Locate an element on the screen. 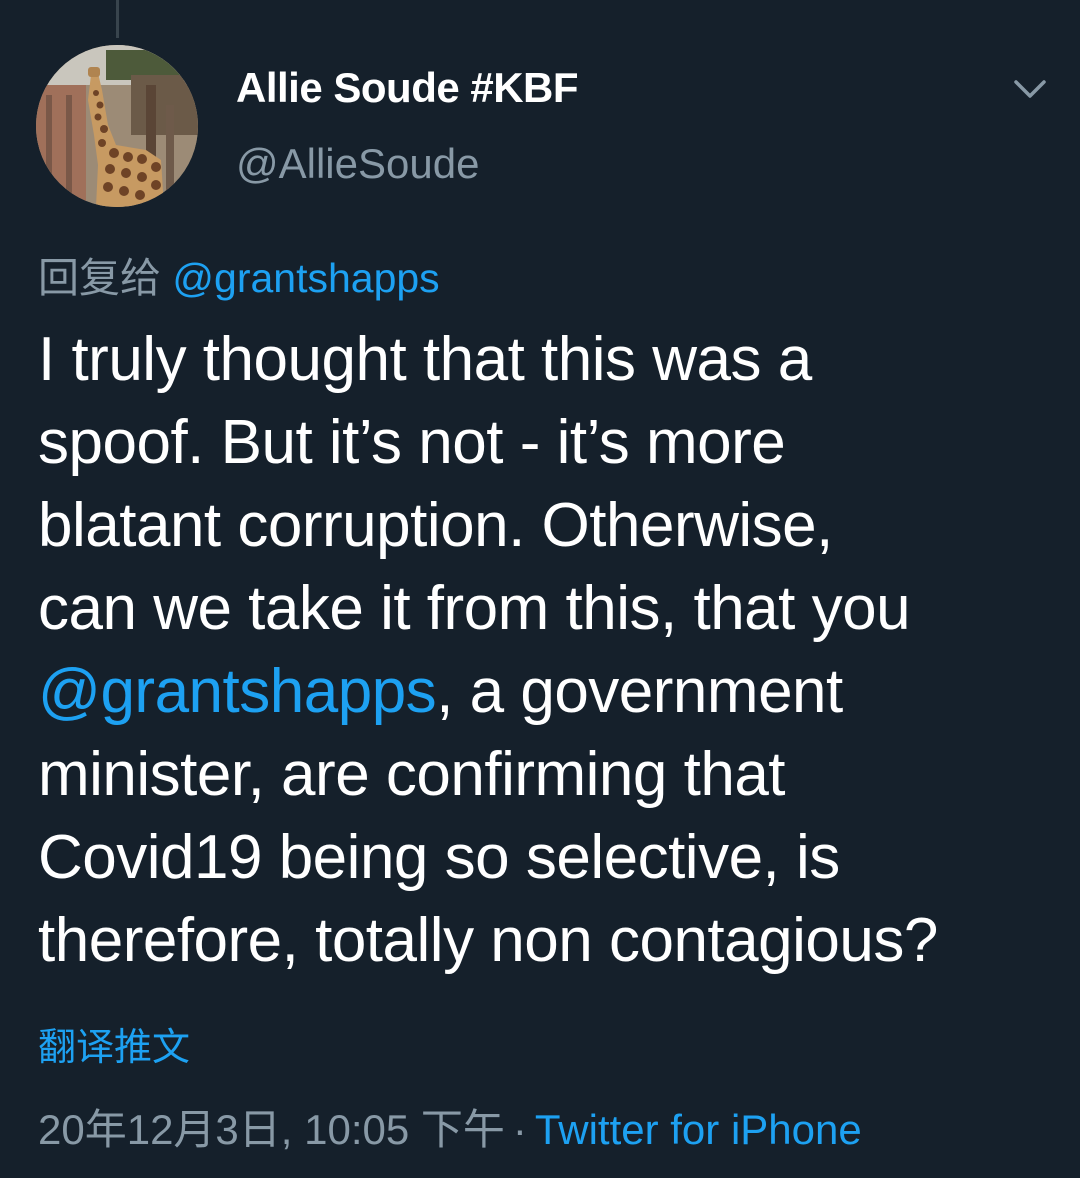 This screenshot has height=1178, width=1080. tweet-menu-button is located at coordinates (1030, 88).